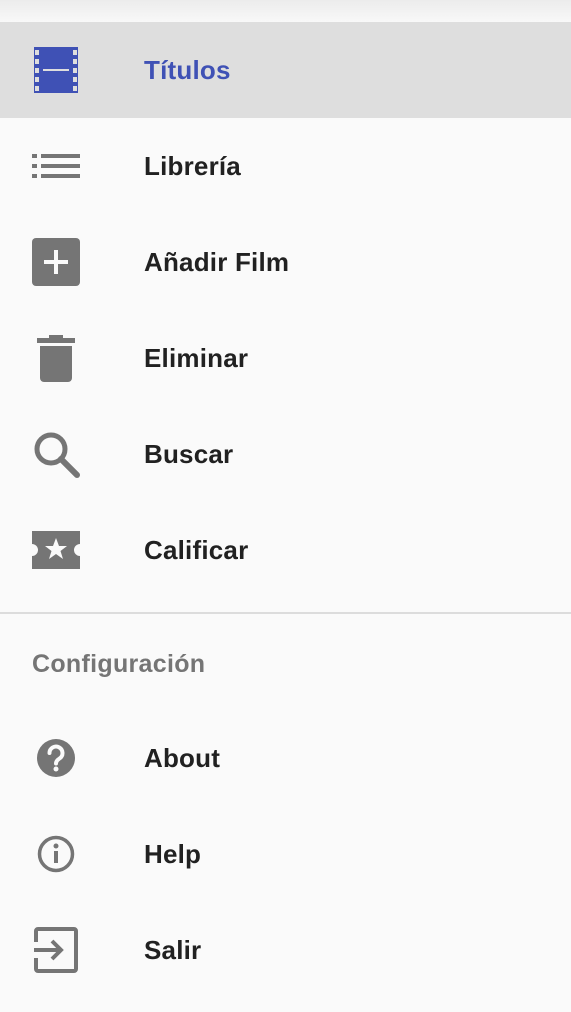  What do you see at coordinates (56, 358) in the screenshot?
I see `trash-icon` at bounding box center [56, 358].